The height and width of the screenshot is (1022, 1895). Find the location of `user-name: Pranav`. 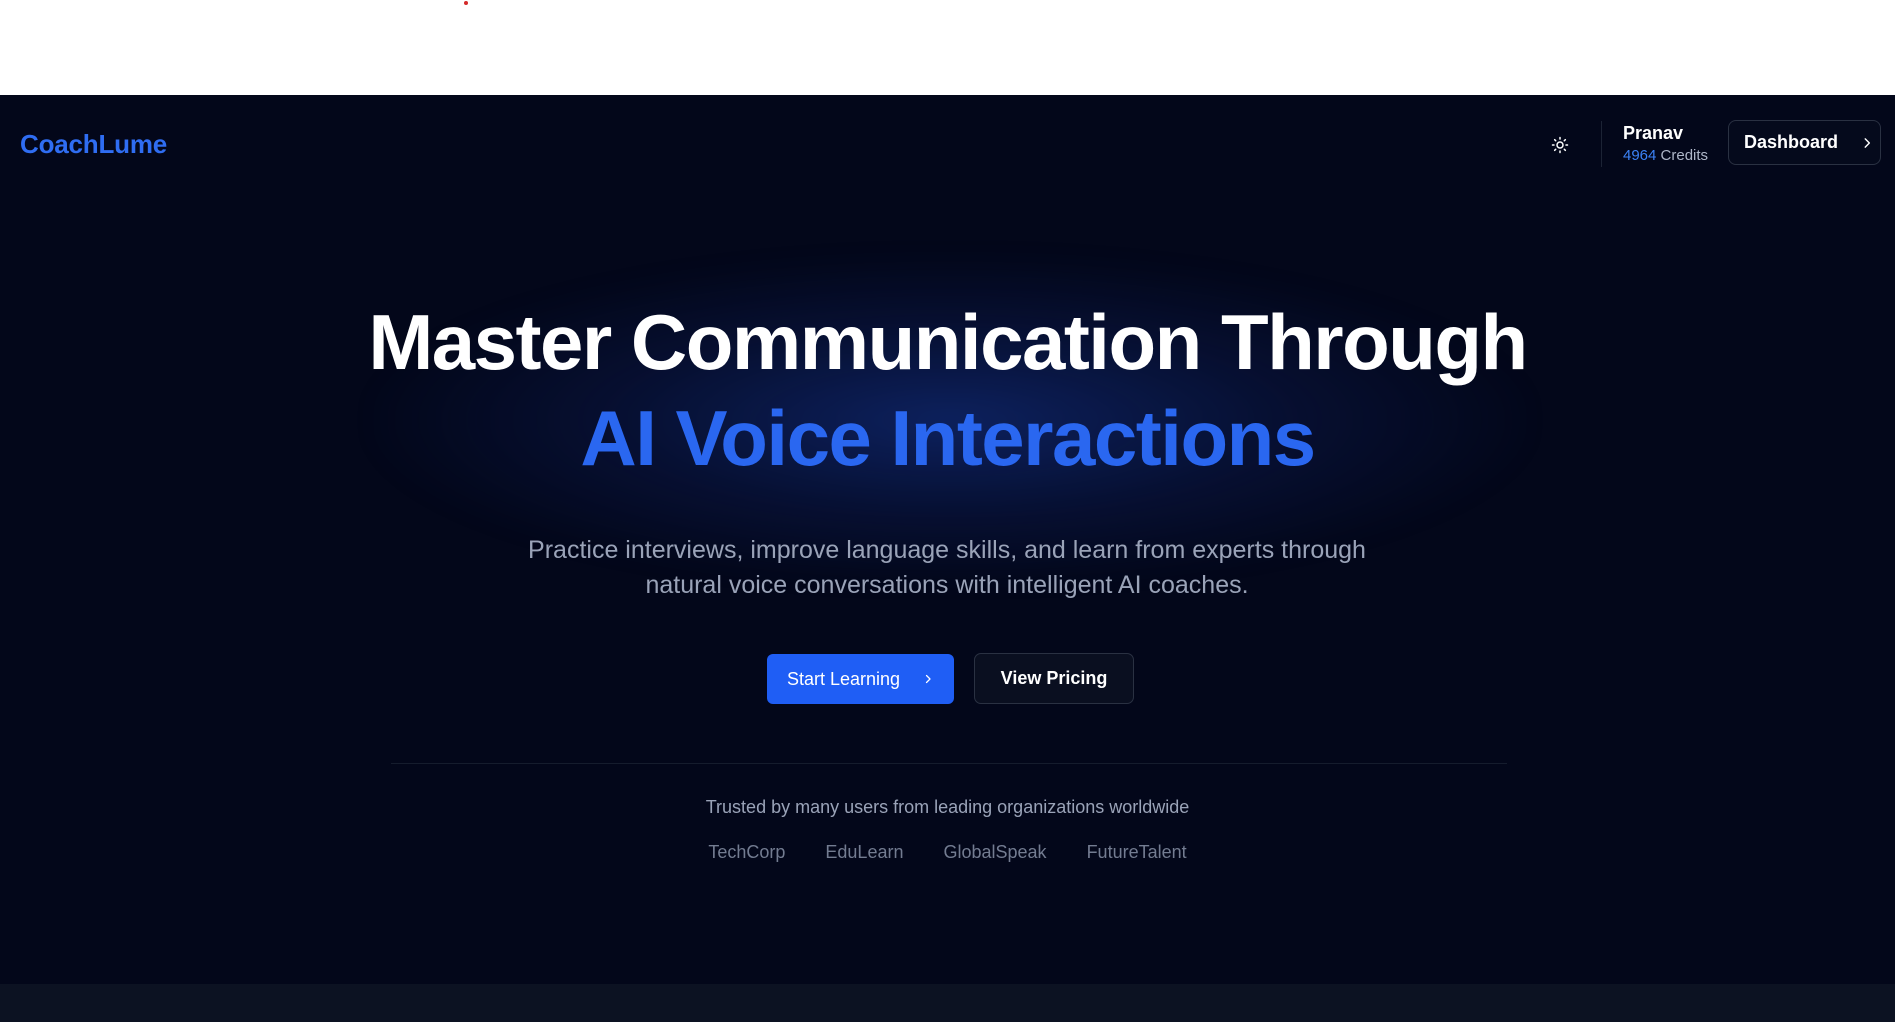

user-name: Pranav is located at coordinates (1653, 133).